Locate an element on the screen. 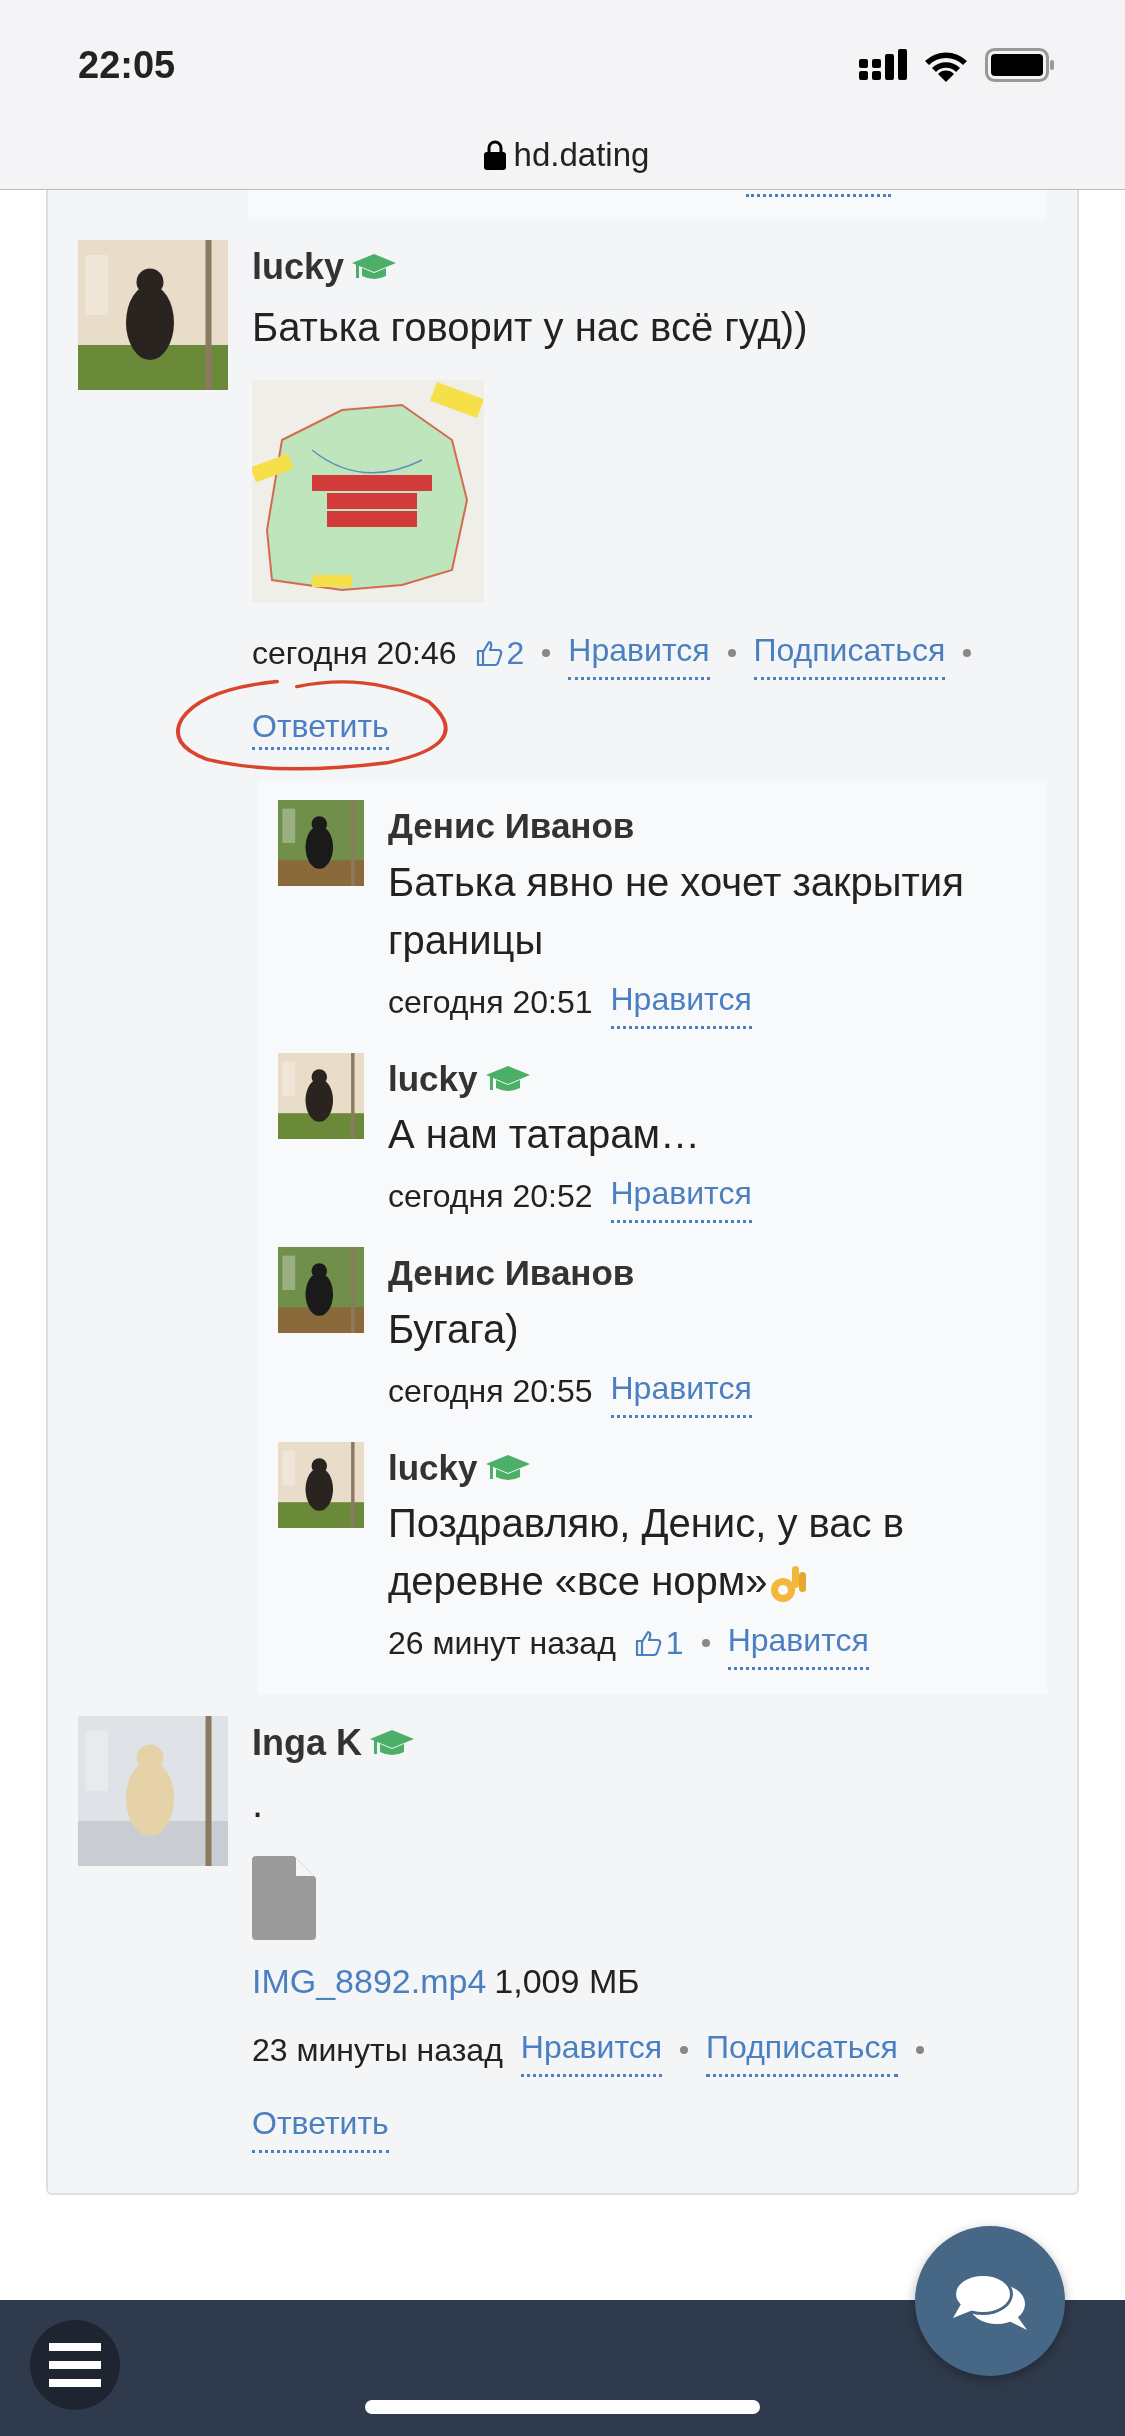 This screenshot has height=2436, width=1125. file-icon is located at coordinates (284, 1898).